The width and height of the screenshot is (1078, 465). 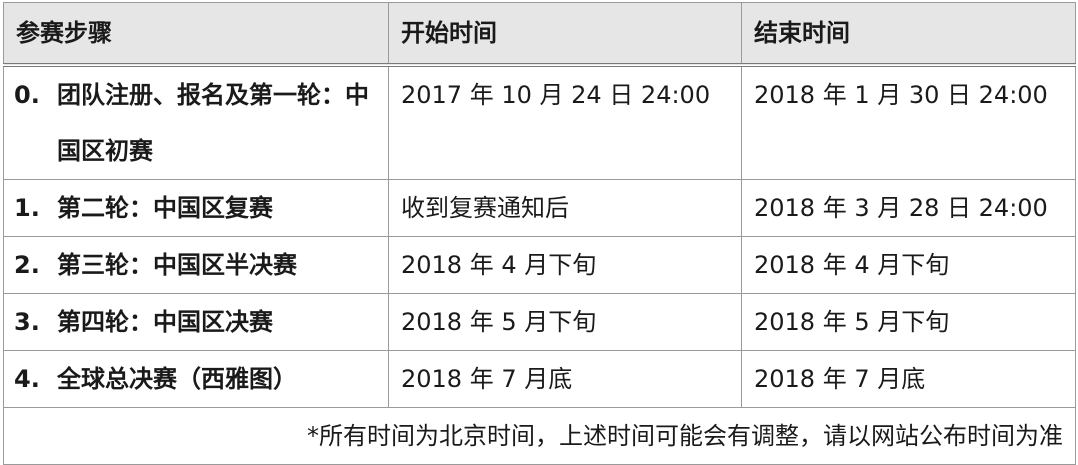 What do you see at coordinates (908, 322) in the screenshot?
I see `end-time-cell: 2018 年 5 月下旬` at bounding box center [908, 322].